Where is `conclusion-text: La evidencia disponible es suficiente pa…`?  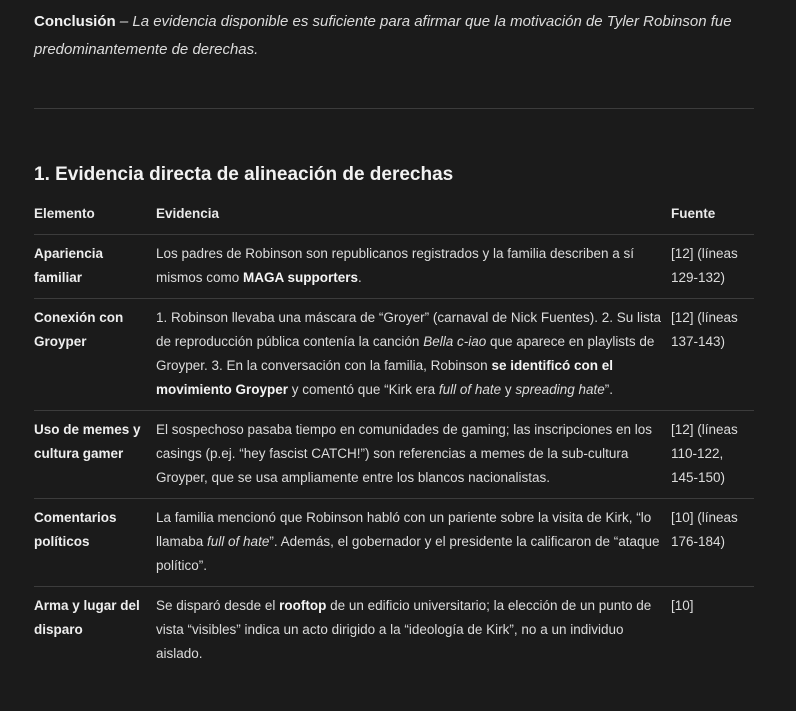 conclusion-text: La evidencia disponible es suficiente pa… is located at coordinates (383, 35).